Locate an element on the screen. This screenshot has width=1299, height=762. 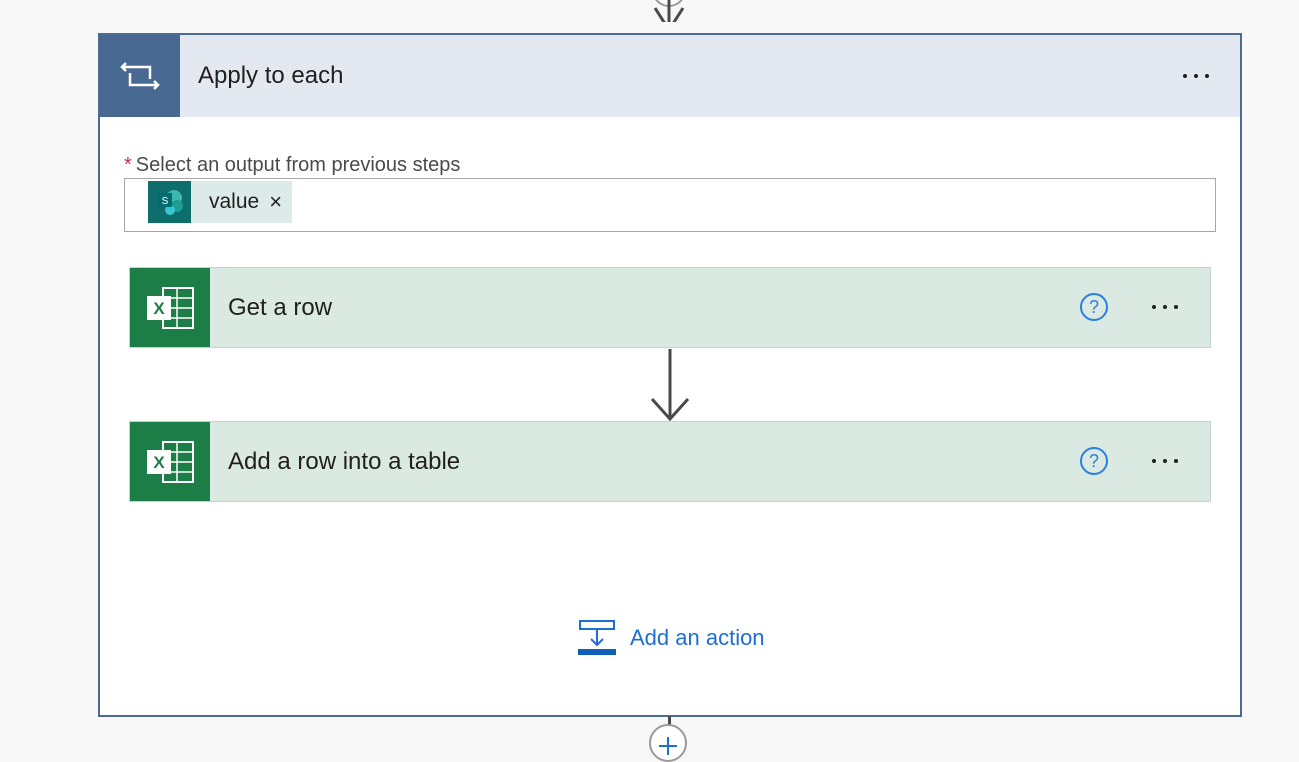
svg-text: S is located at coordinates (164, 201).